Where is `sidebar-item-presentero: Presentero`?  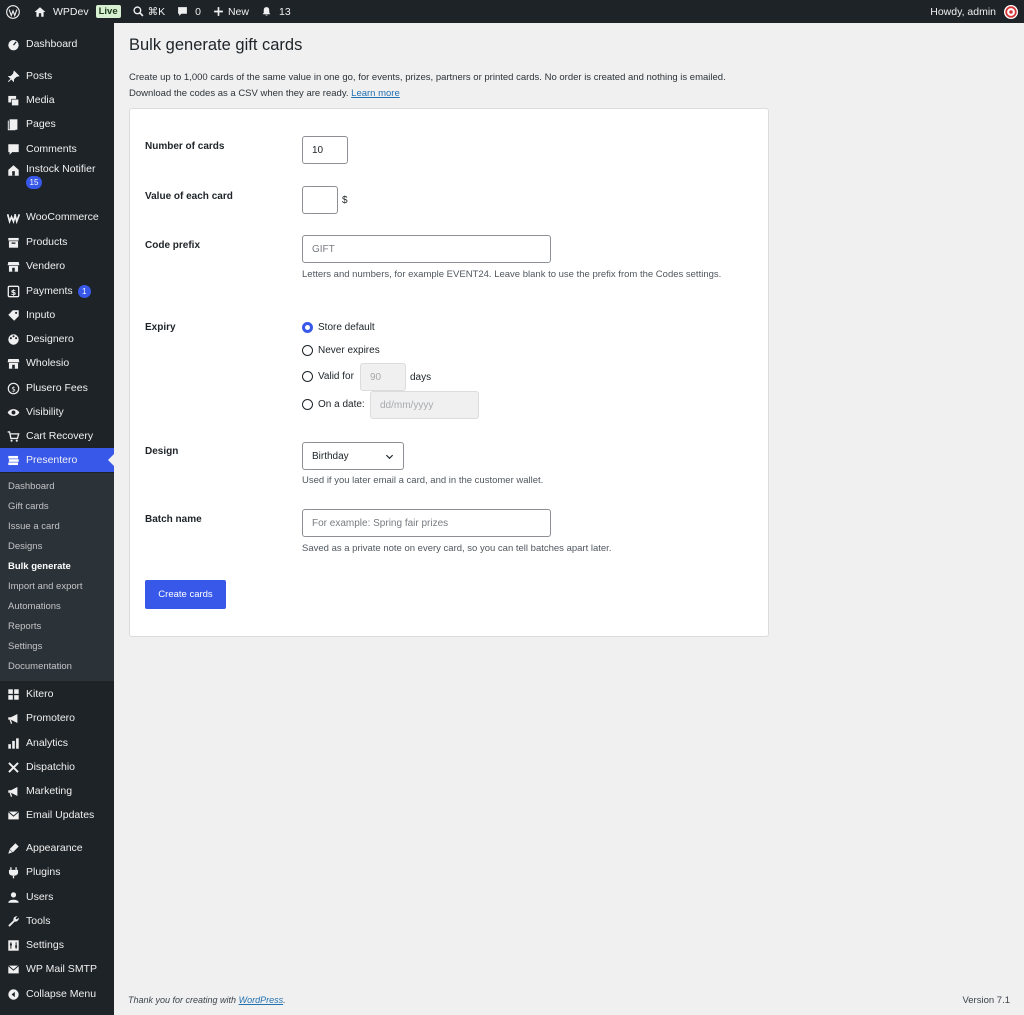
sidebar-item-presentero: Presentero is located at coordinates (57, 460).